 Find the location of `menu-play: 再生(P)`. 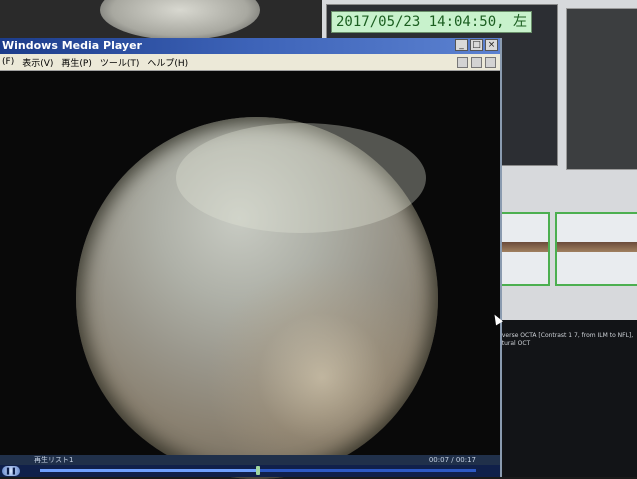

menu-play: 再生(P) is located at coordinates (76, 62).